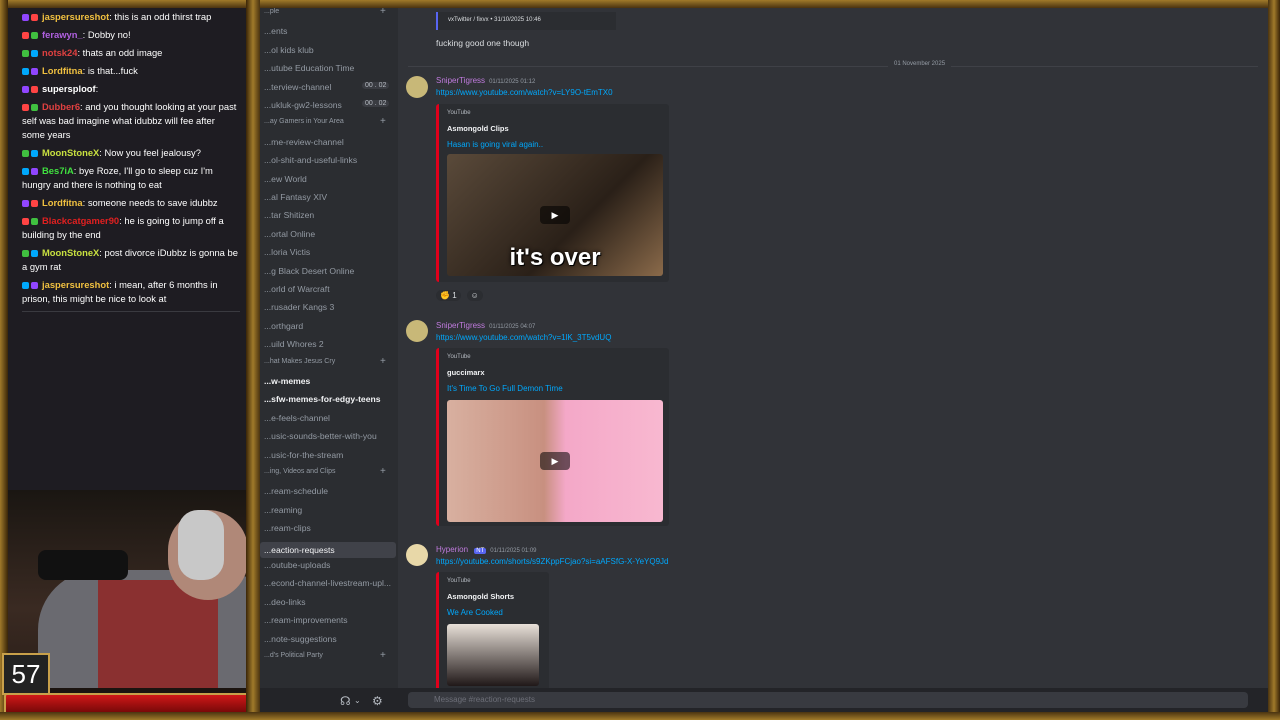 The height and width of the screenshot is (720, 1280). I want to click on chat-divider, so click(131, 311).